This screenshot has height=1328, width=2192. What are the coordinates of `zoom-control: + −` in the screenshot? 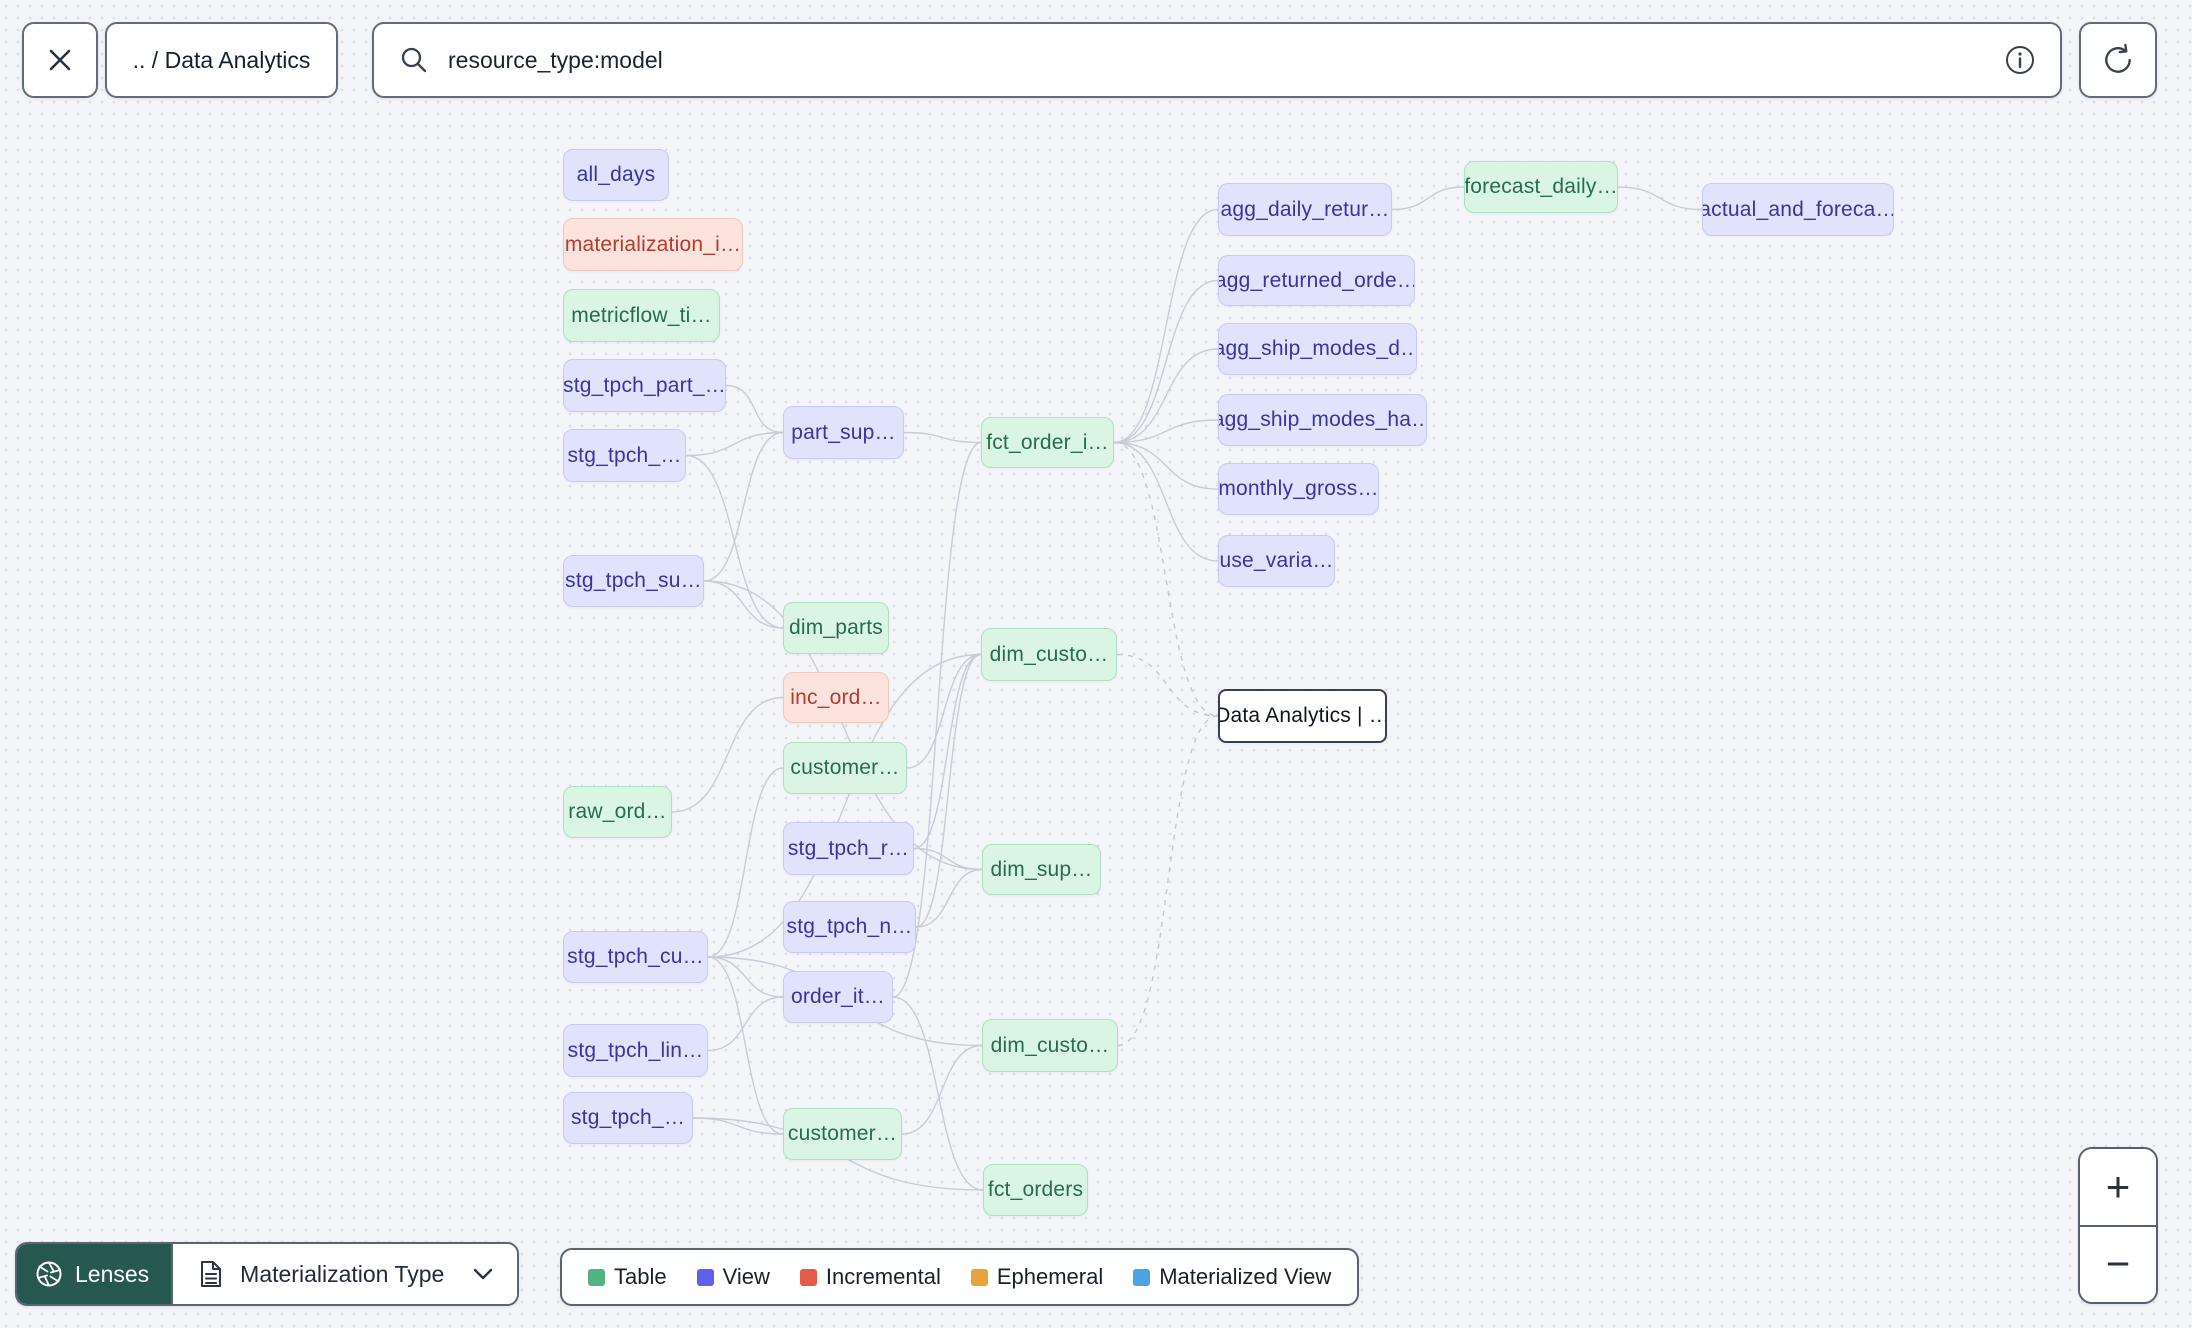 It's located at (2118, 1225).